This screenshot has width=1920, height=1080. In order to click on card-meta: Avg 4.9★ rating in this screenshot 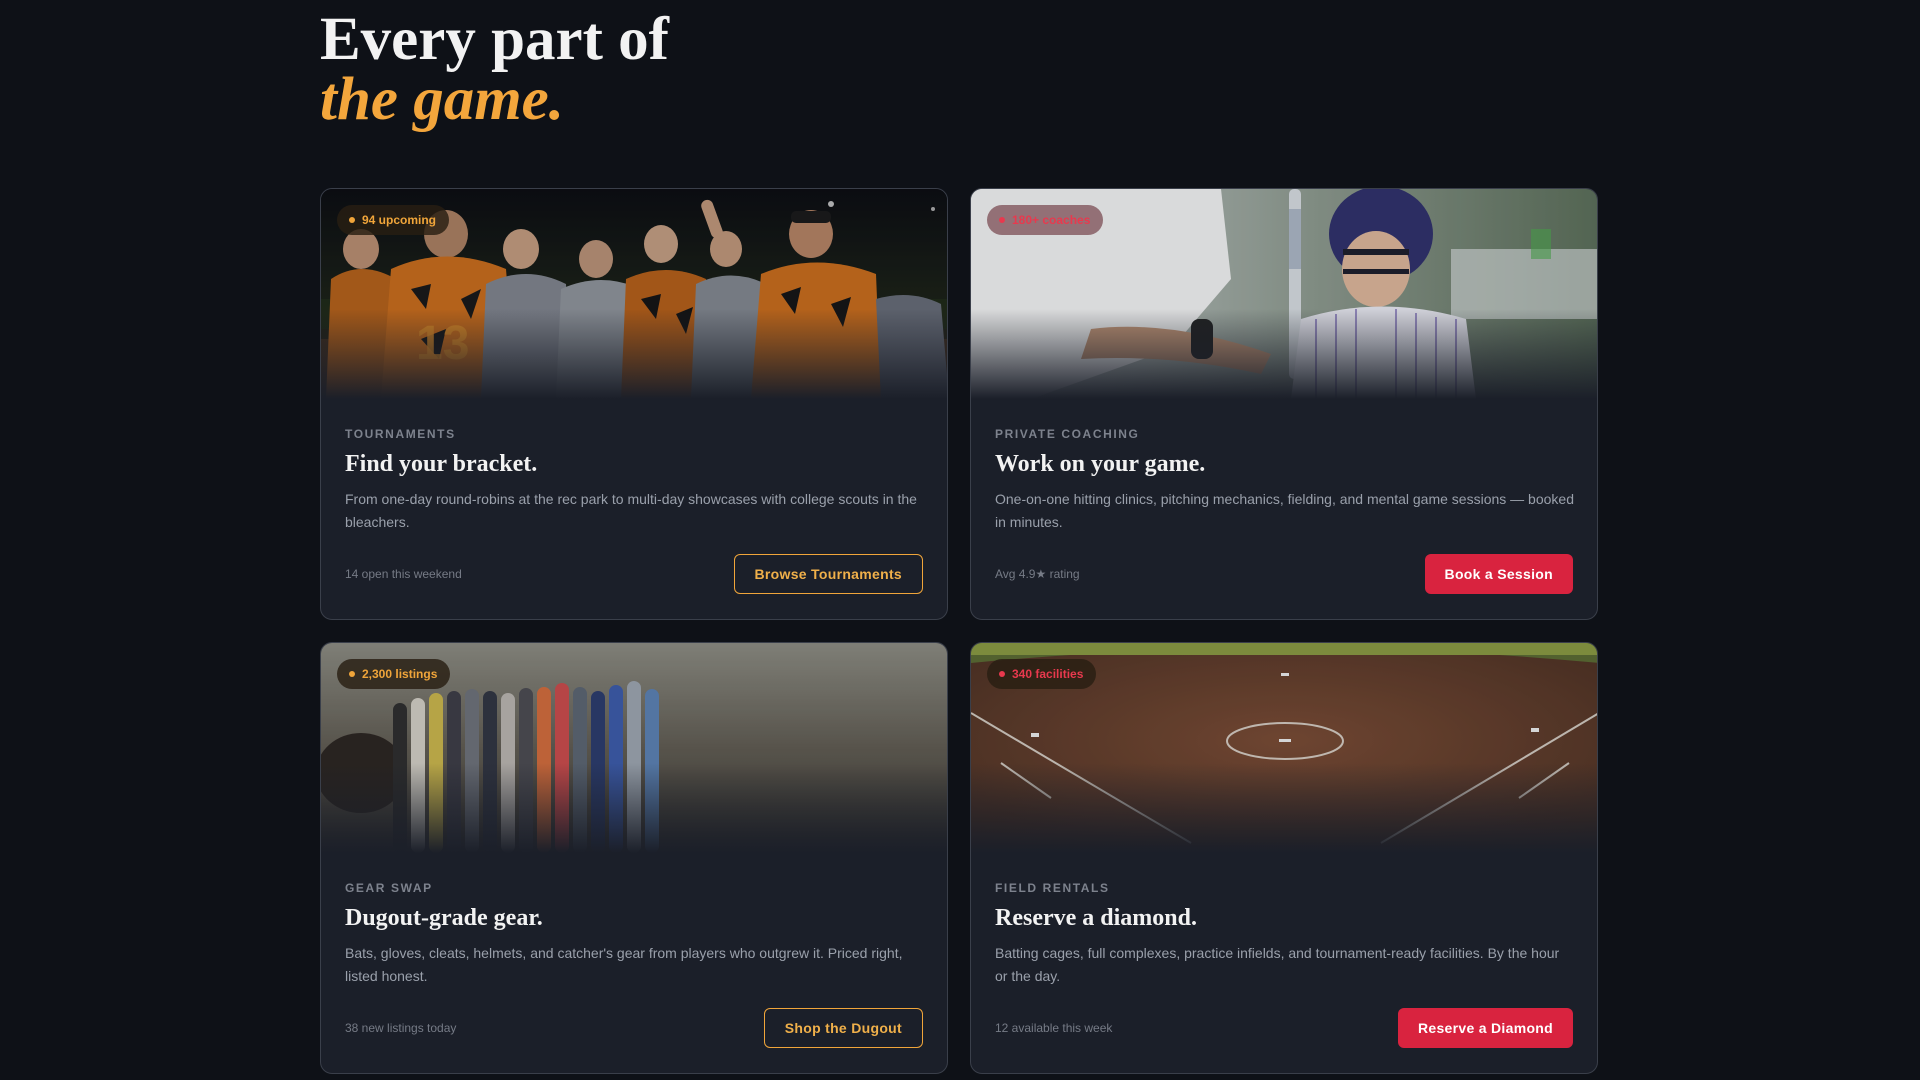, I will do `click(1037, 574)`.